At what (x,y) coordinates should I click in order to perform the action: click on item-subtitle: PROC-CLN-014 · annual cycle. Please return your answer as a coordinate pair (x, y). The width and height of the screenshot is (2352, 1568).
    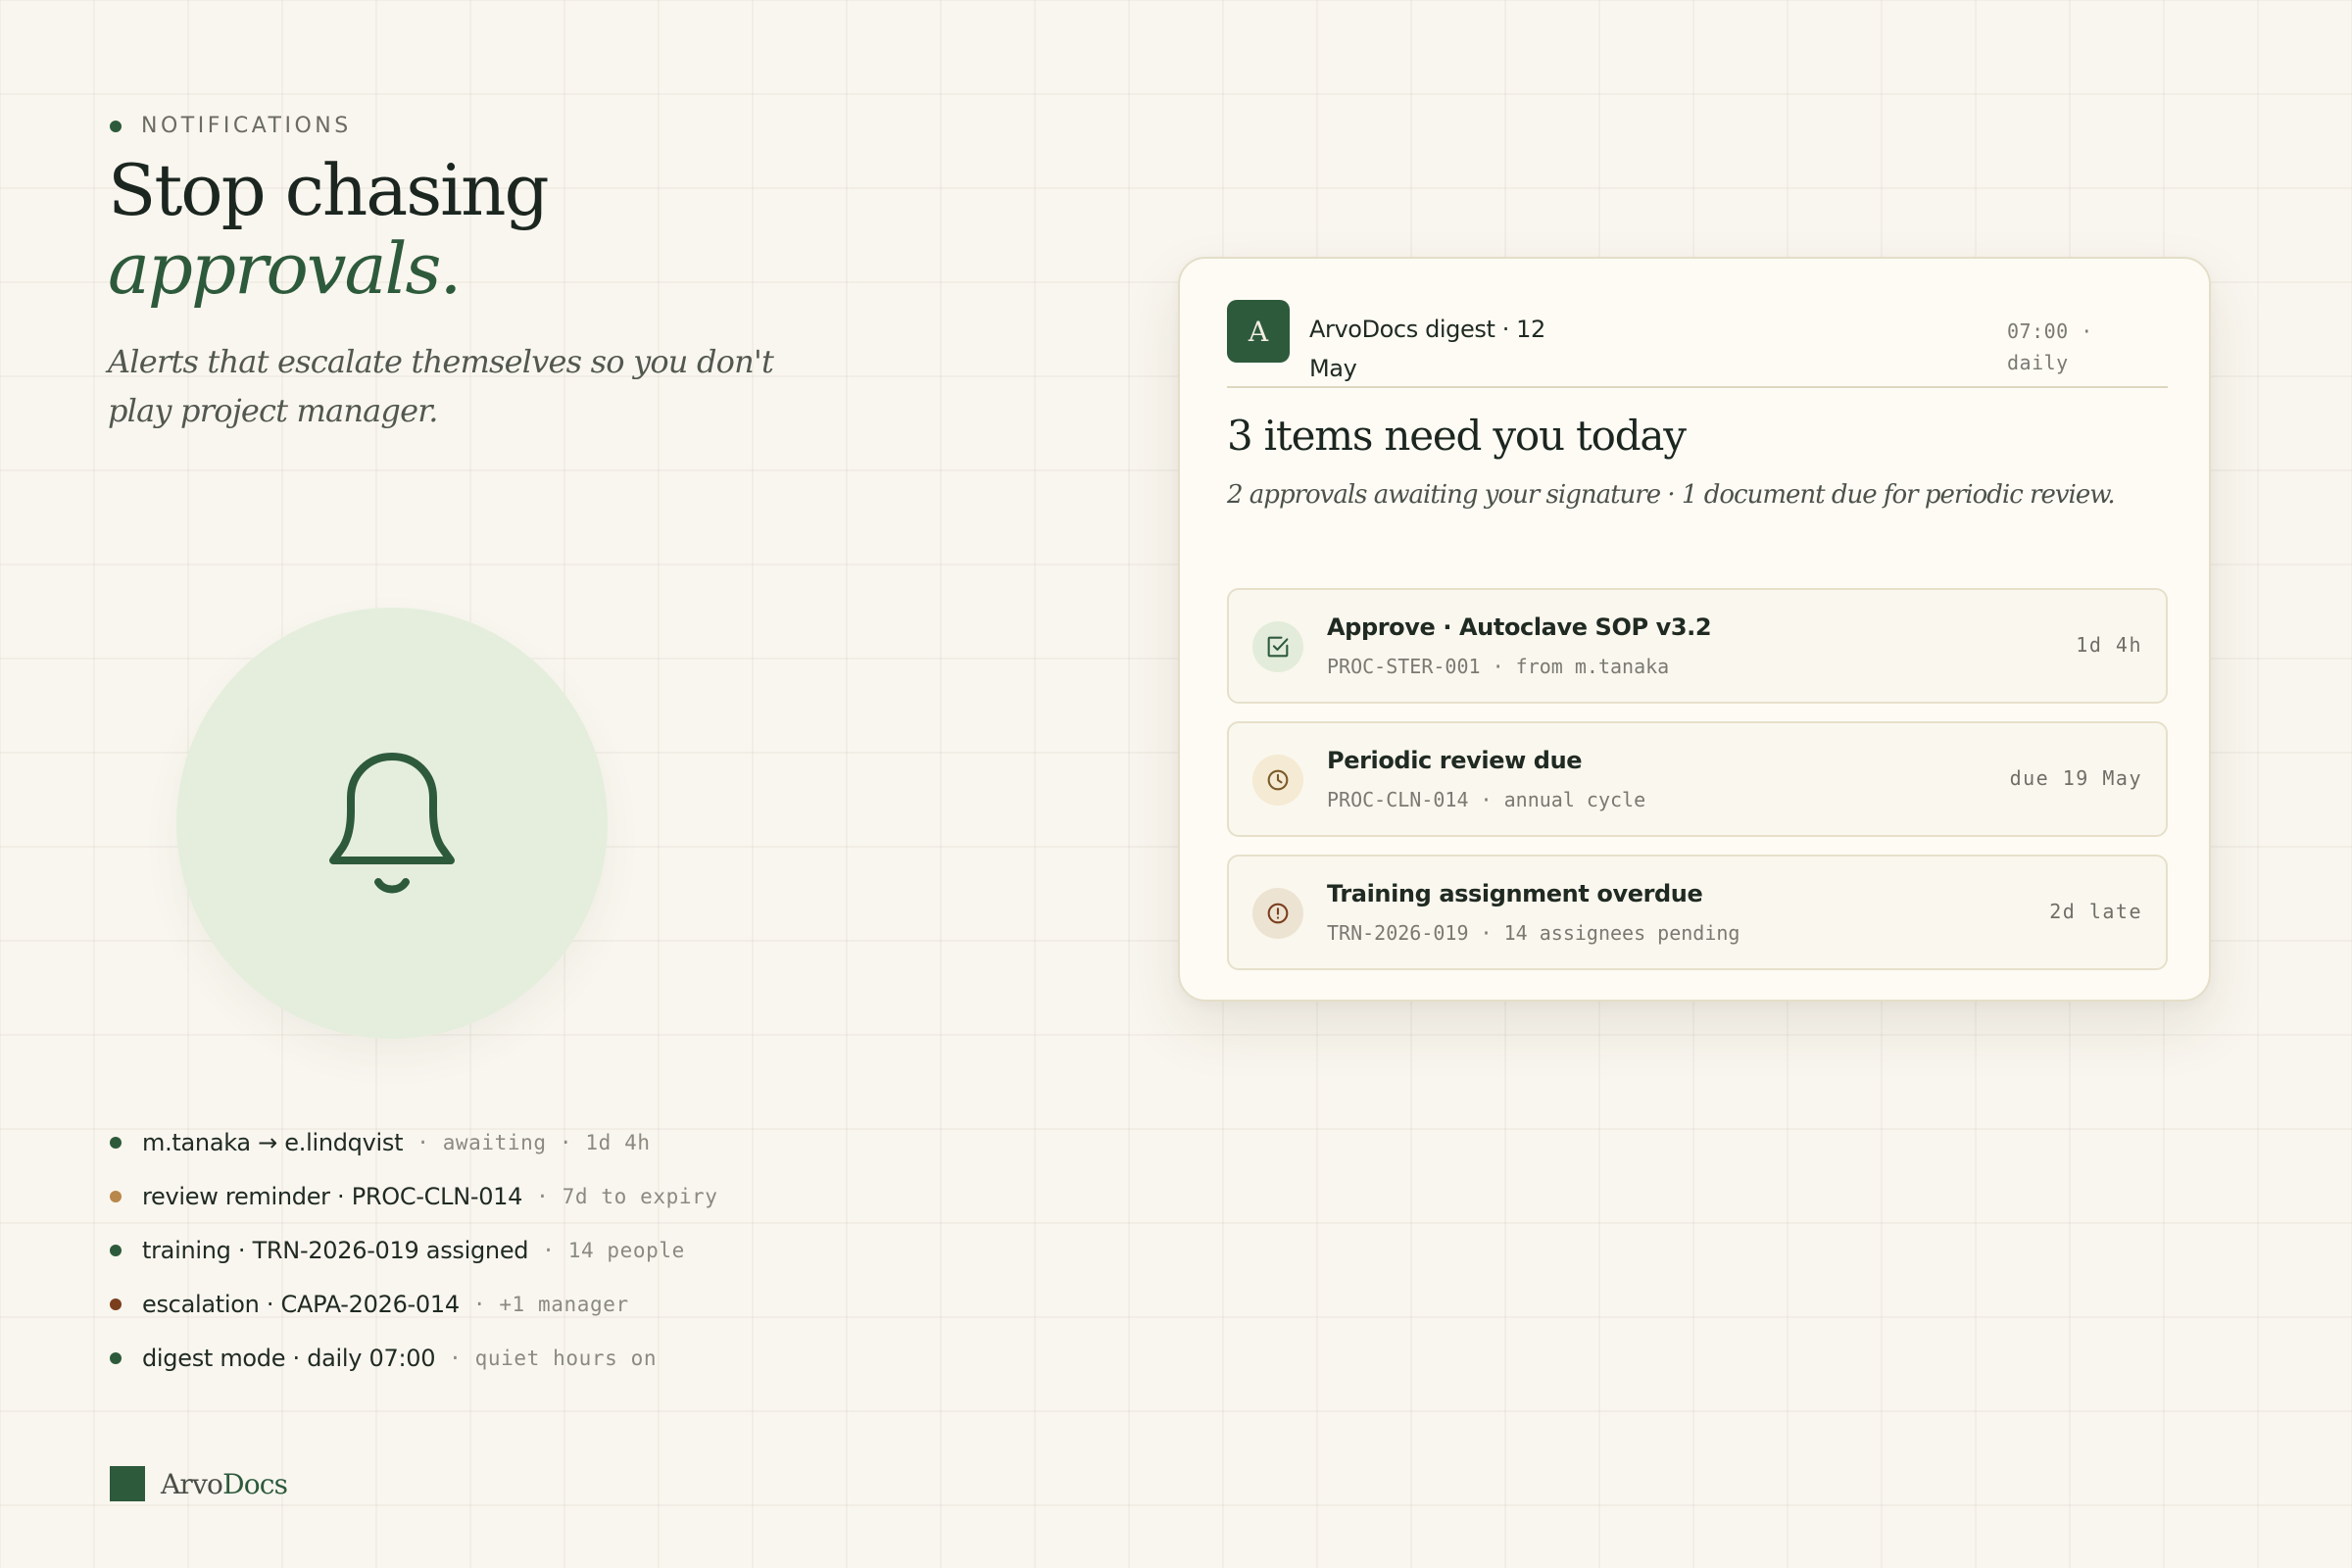
    Looking at the image, I should click on (1486, 799).